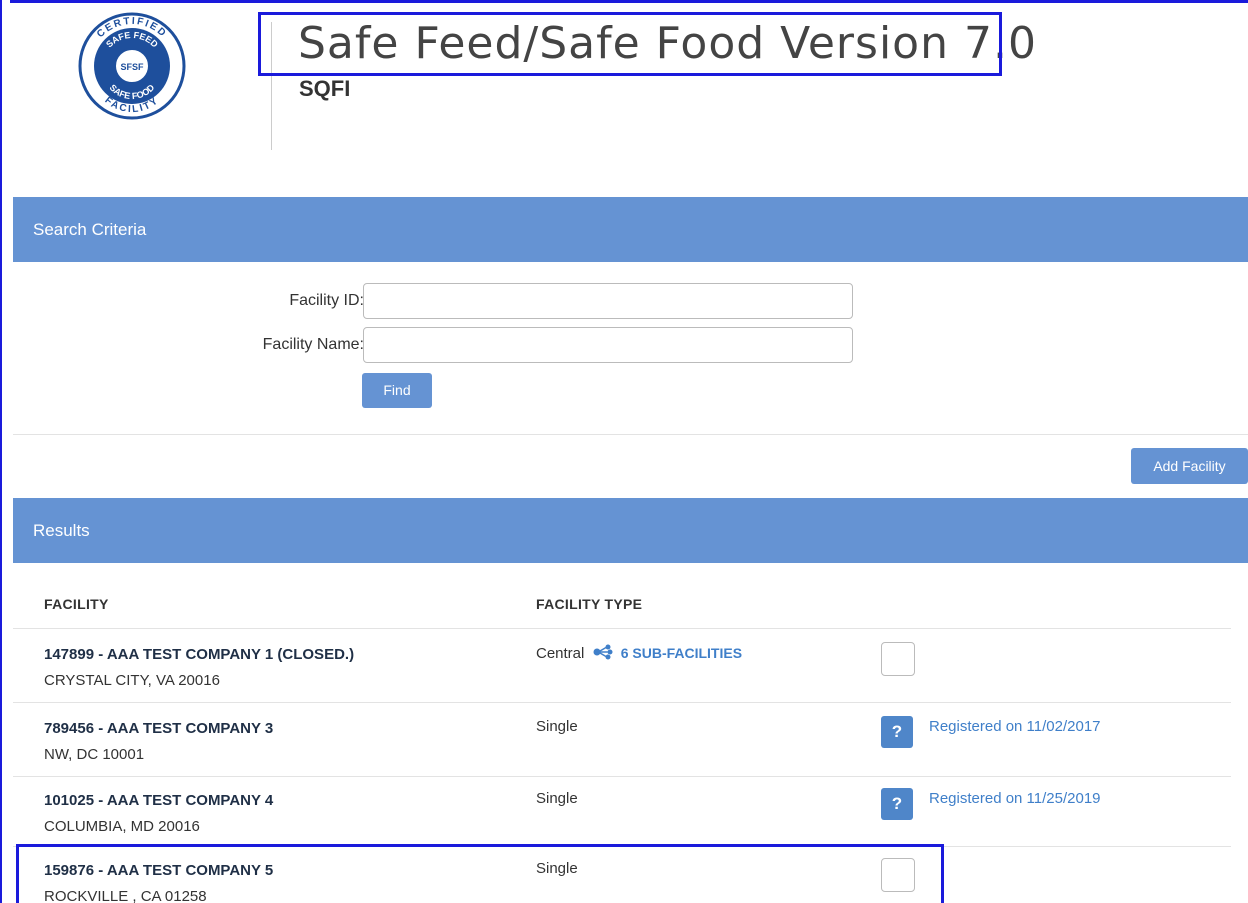 The width and height of the screenshot is (1248, 903). Describe the element at coordinates (199, 654) in the screenshot. I see `facility-name: 147899 - AAA TEST COMPANY 1 (CLOSED.)` at that location.